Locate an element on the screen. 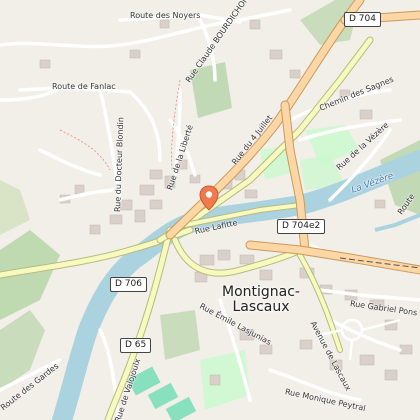 Image resolution: width=420 pixels, height=420 pixels. town-label: Montignac- Lascaux is located at coordinates (261, 300).